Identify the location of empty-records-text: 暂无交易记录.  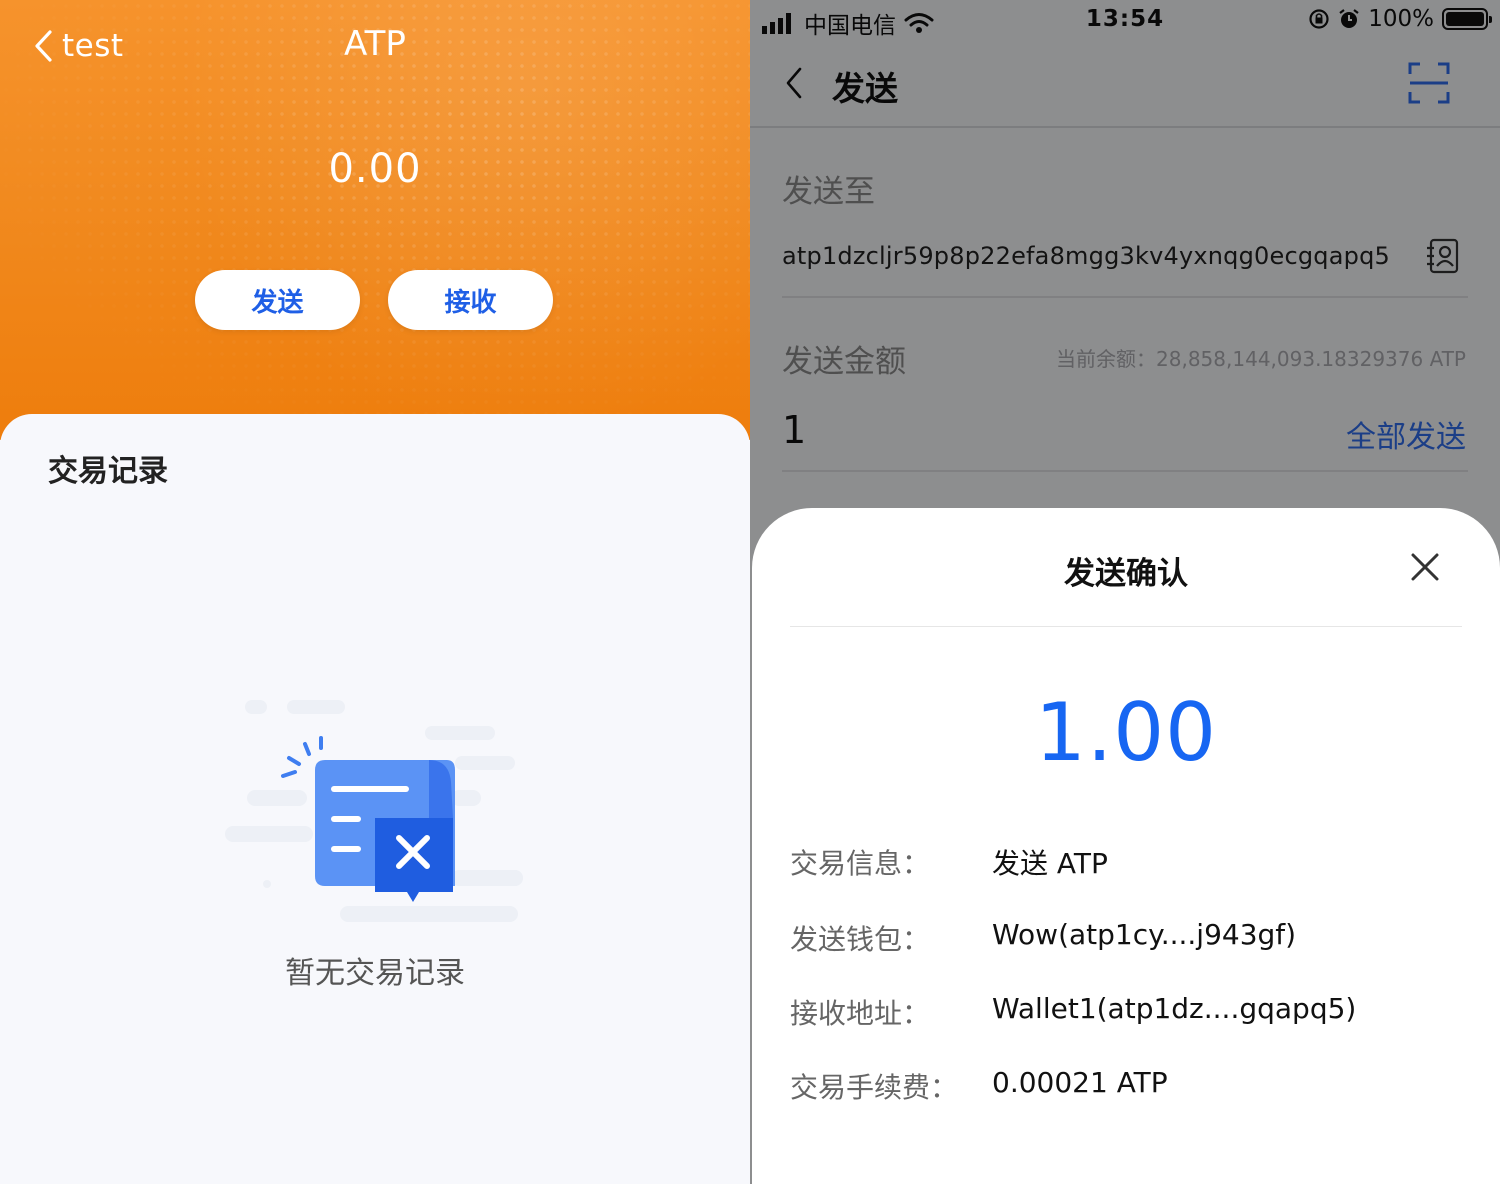
(375, 973).